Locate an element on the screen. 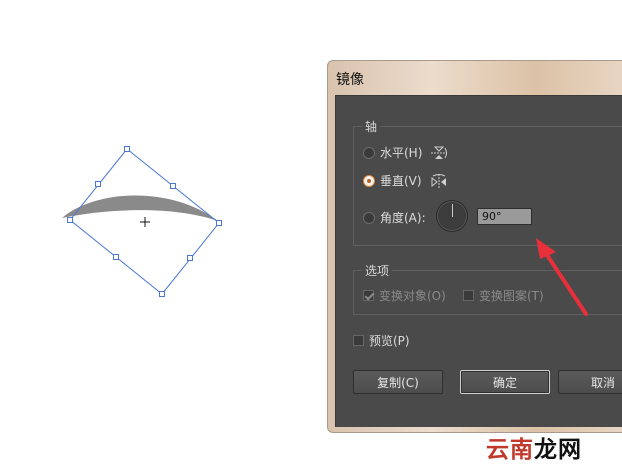  artwork-canvas is located at coordinates (142, 221).